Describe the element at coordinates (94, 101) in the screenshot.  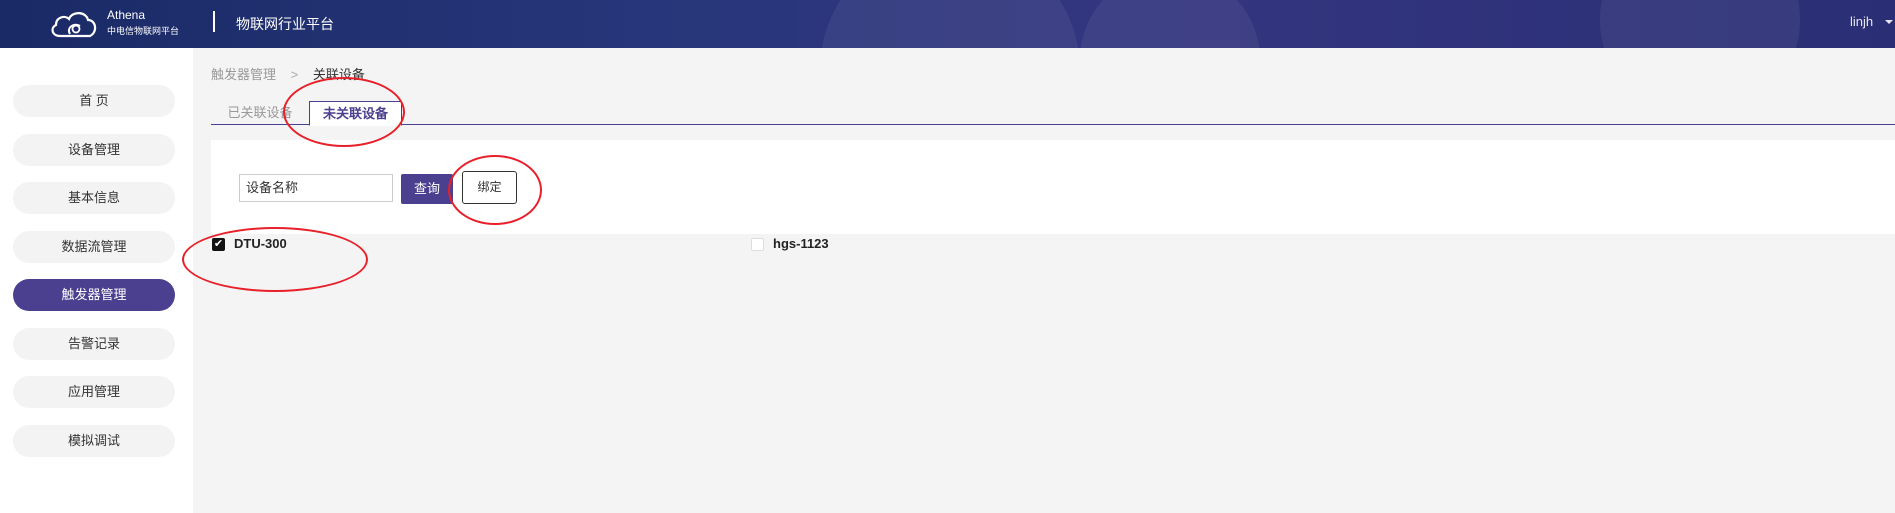
I see `sidebar-item-home: 首 页` at that location.